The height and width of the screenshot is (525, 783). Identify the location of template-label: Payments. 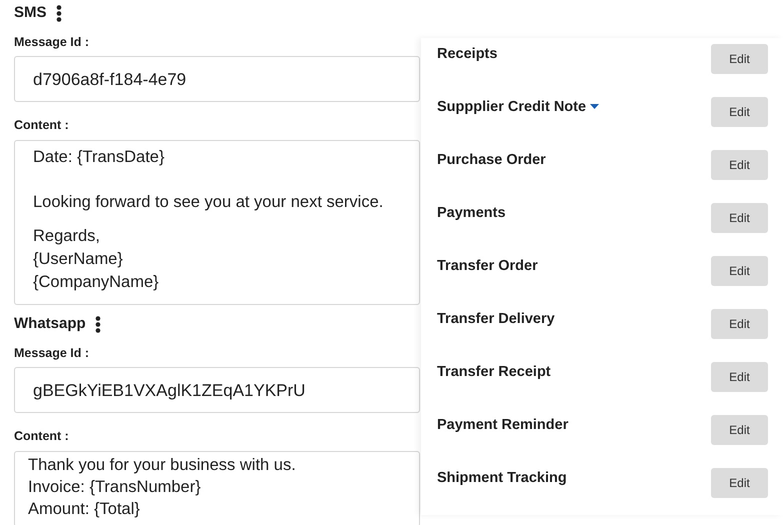
(471, 213).